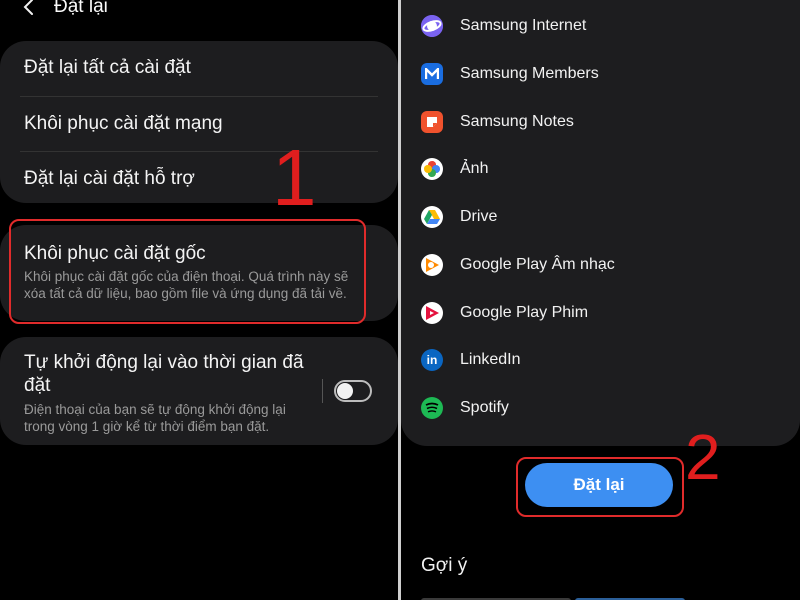 Image resolution: width=800 pixels, height=600 pixels. I want to click on step-number-1: 1, so click(294, 177).